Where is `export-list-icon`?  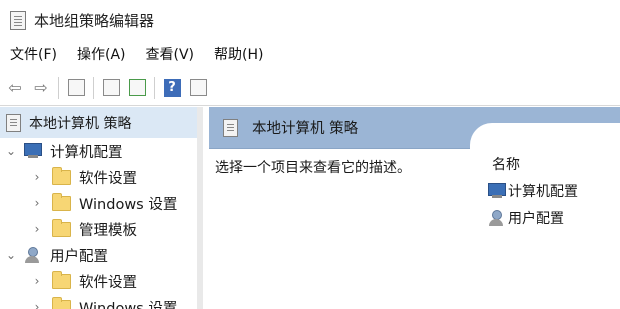 export-list-icon is located at coordinates (137, 88).